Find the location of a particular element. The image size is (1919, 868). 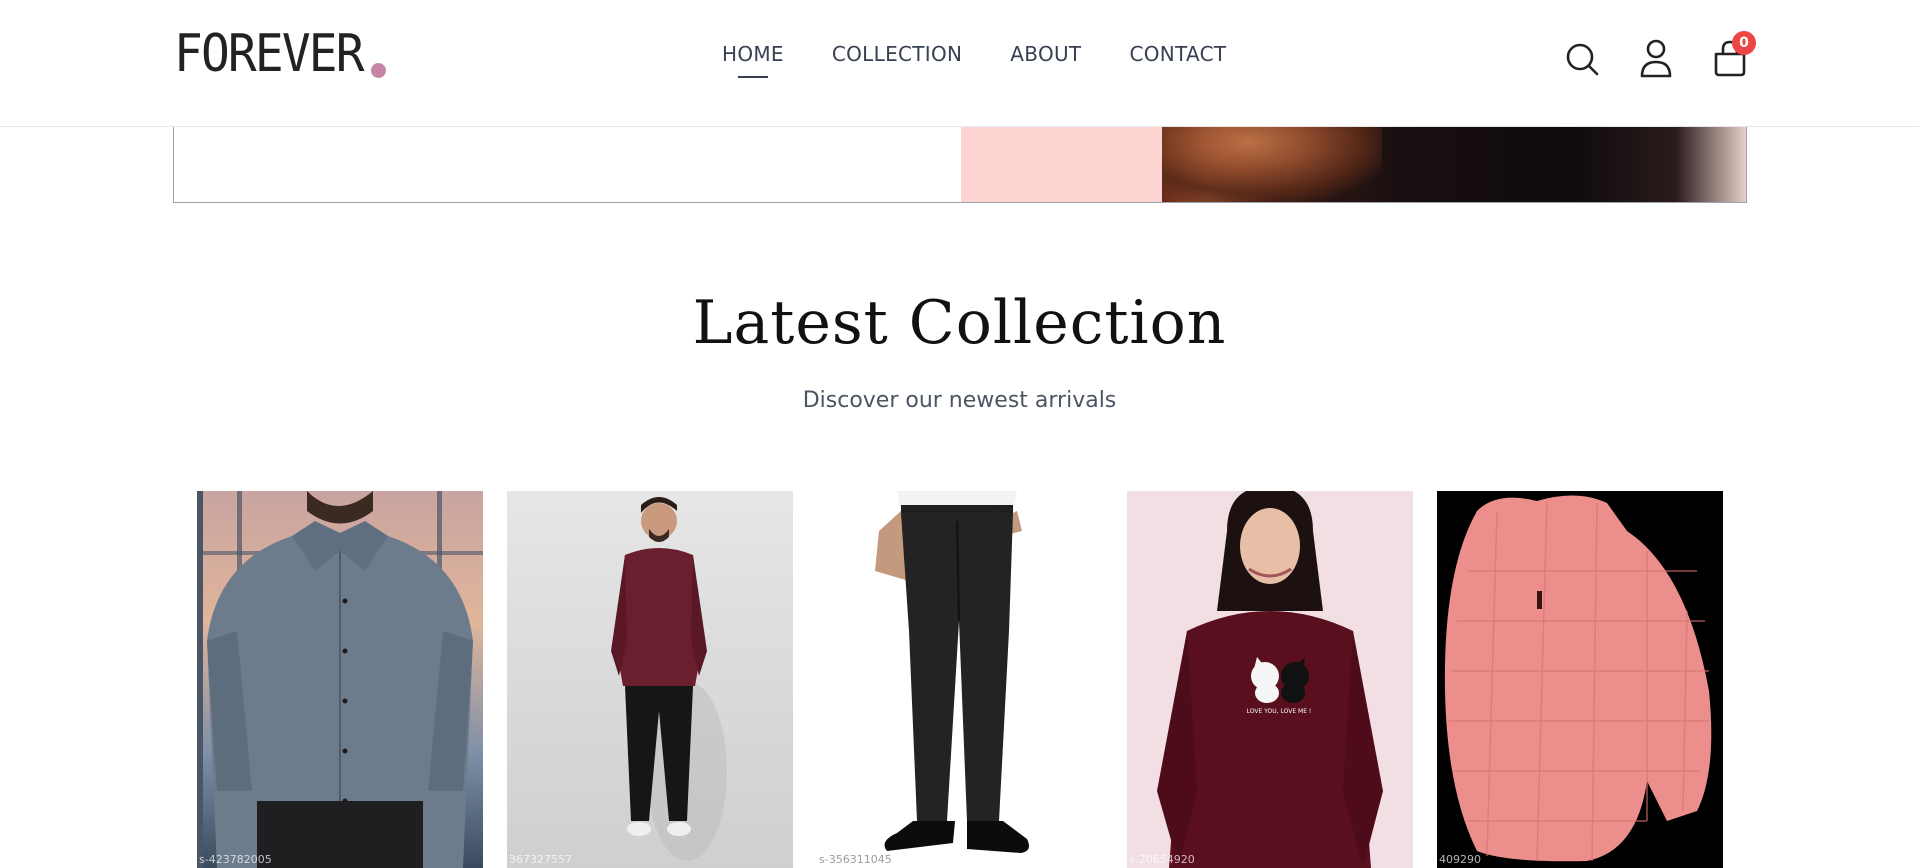

product-image-black-trousers is located at coordinates (960, 679).